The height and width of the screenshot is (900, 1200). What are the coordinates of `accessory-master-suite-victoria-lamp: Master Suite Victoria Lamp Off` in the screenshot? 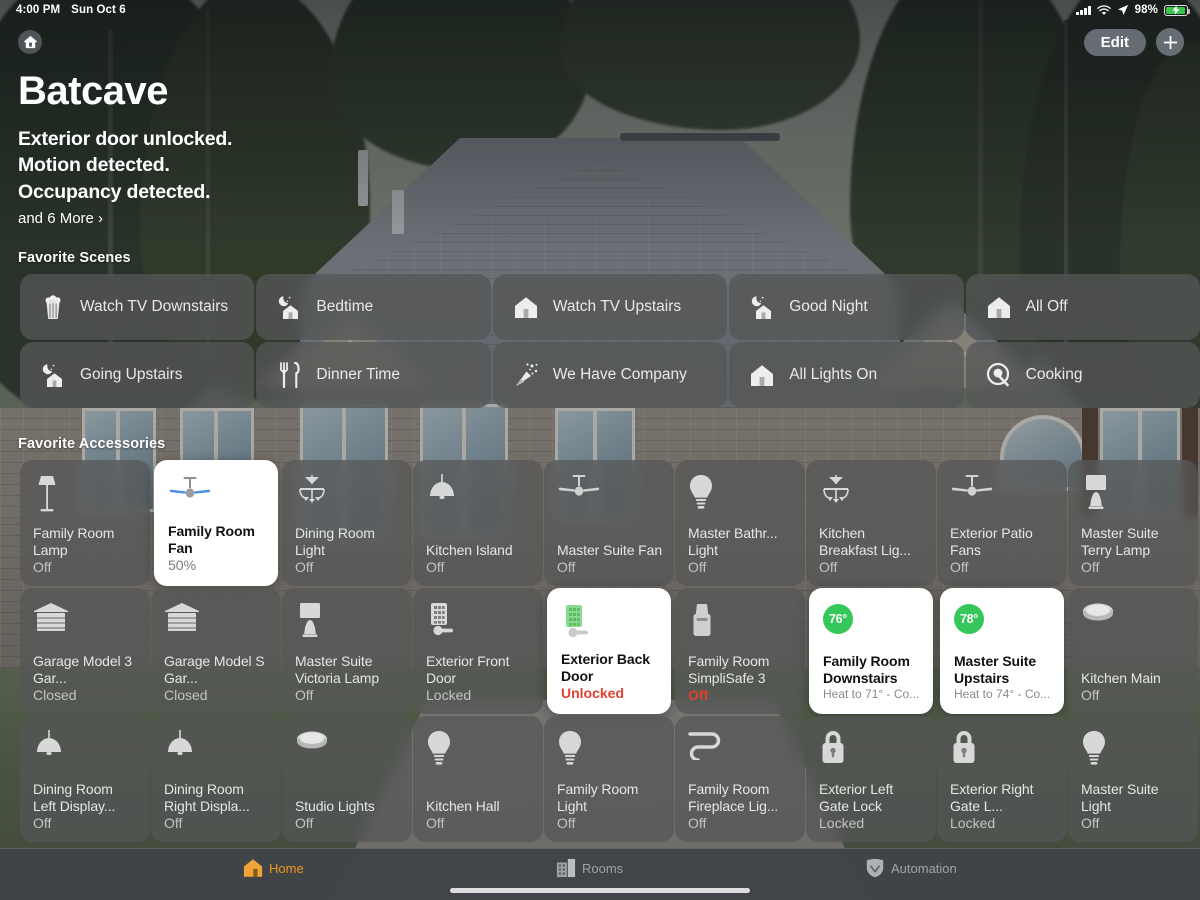 It's located at (347, 651).